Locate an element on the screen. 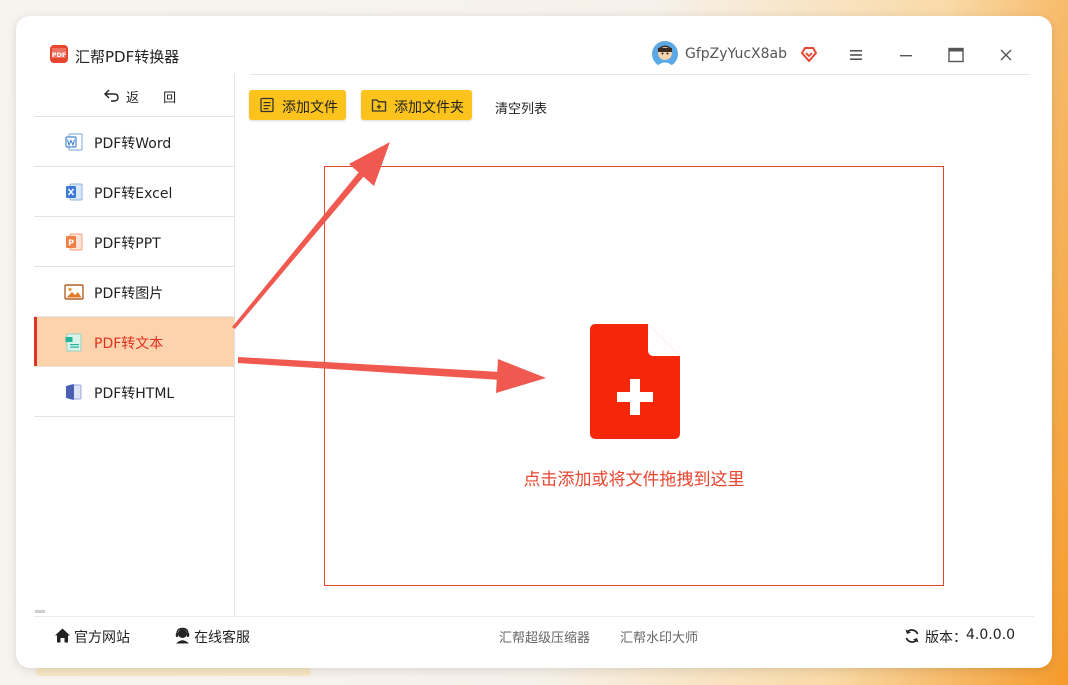 The height and width of the screenshot is (685, 1068). svg-text: PDF is located at coordinates (59, 55).